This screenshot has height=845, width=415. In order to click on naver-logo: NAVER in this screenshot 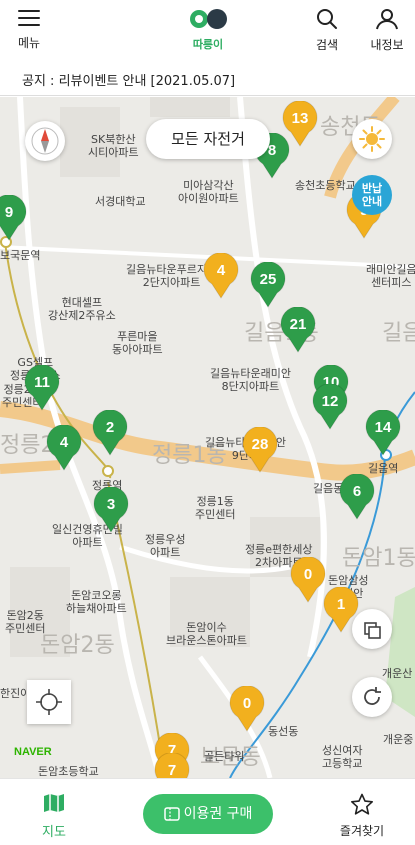, I will do `click(33, 752)`.